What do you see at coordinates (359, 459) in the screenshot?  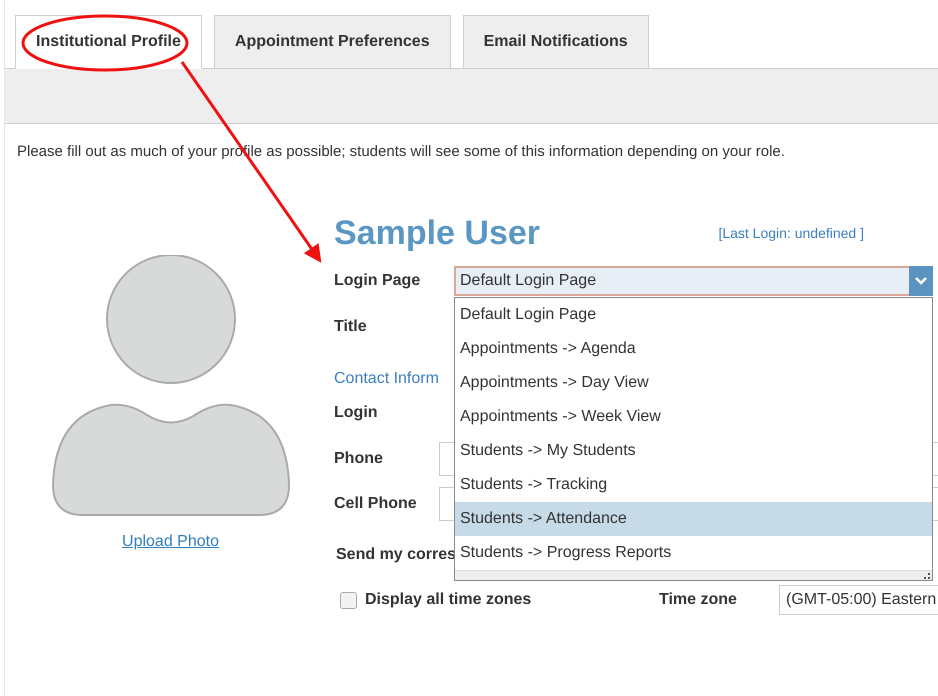 I see `field-label: Phone` at bounding box center [359, 459].